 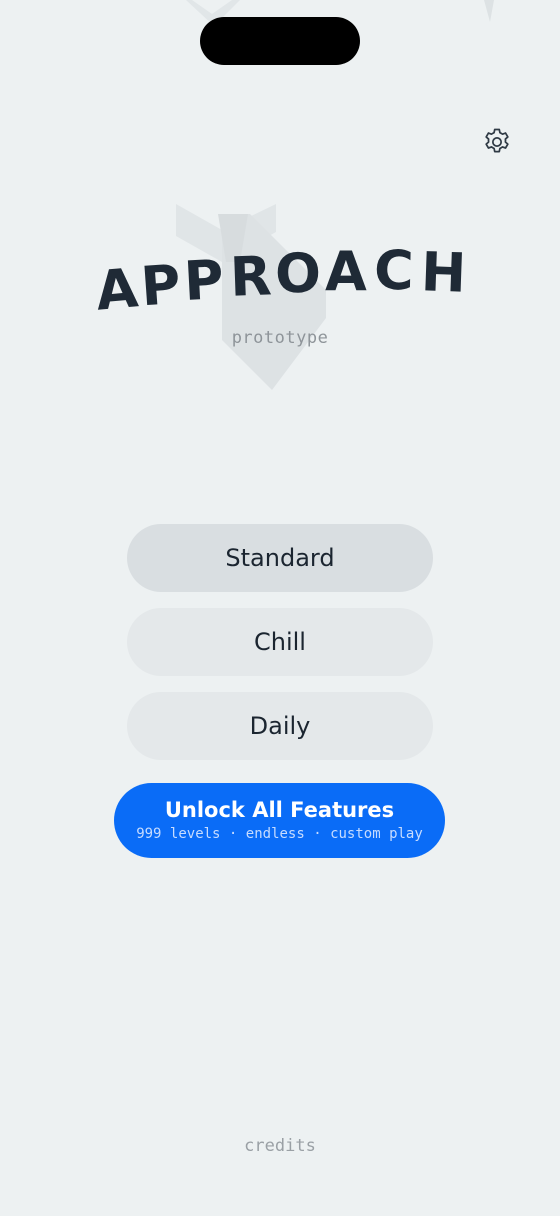 What do you see at coordinates (280, 338) in the screenshot?
I see `app-subtitle: prototype` at bounding box center [280, 338].